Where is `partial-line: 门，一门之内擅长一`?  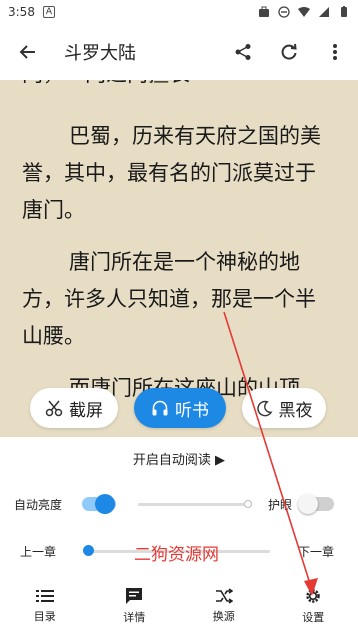
partial-line: 门，一门之内擅长一 is located at coordinates (179, 86).